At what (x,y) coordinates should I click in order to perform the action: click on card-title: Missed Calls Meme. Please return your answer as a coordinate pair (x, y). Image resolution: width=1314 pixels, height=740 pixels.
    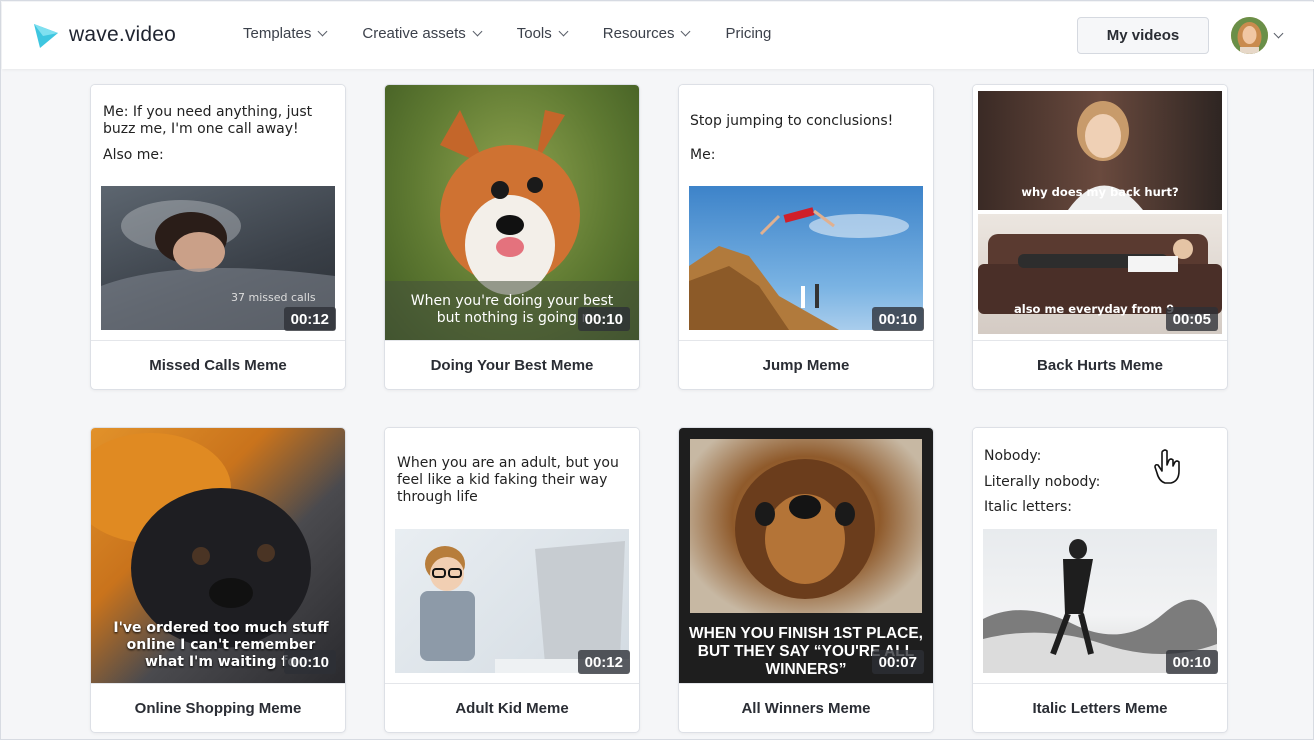
    Looking at the image, I should click on (218, 364).